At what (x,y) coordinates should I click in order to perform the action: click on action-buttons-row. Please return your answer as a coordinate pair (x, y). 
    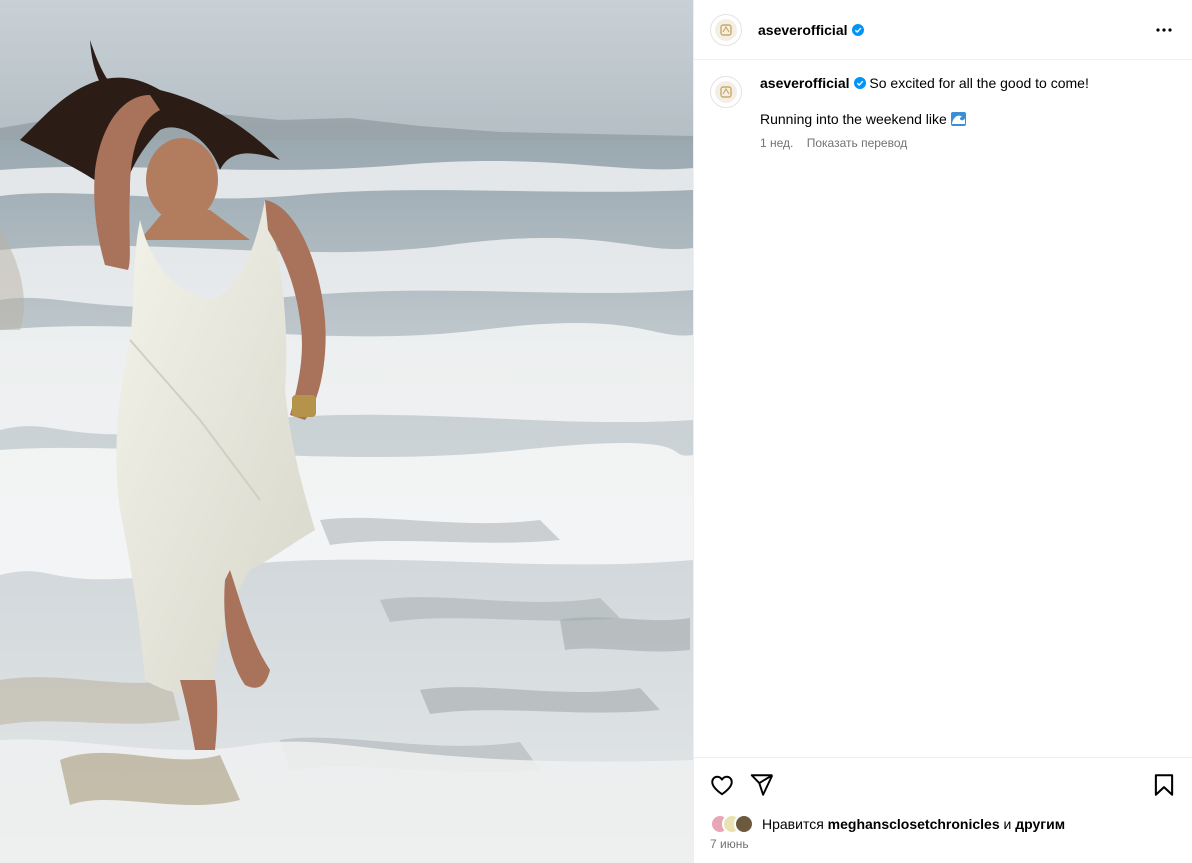
    Looking at the image, I should click on (943, 784).